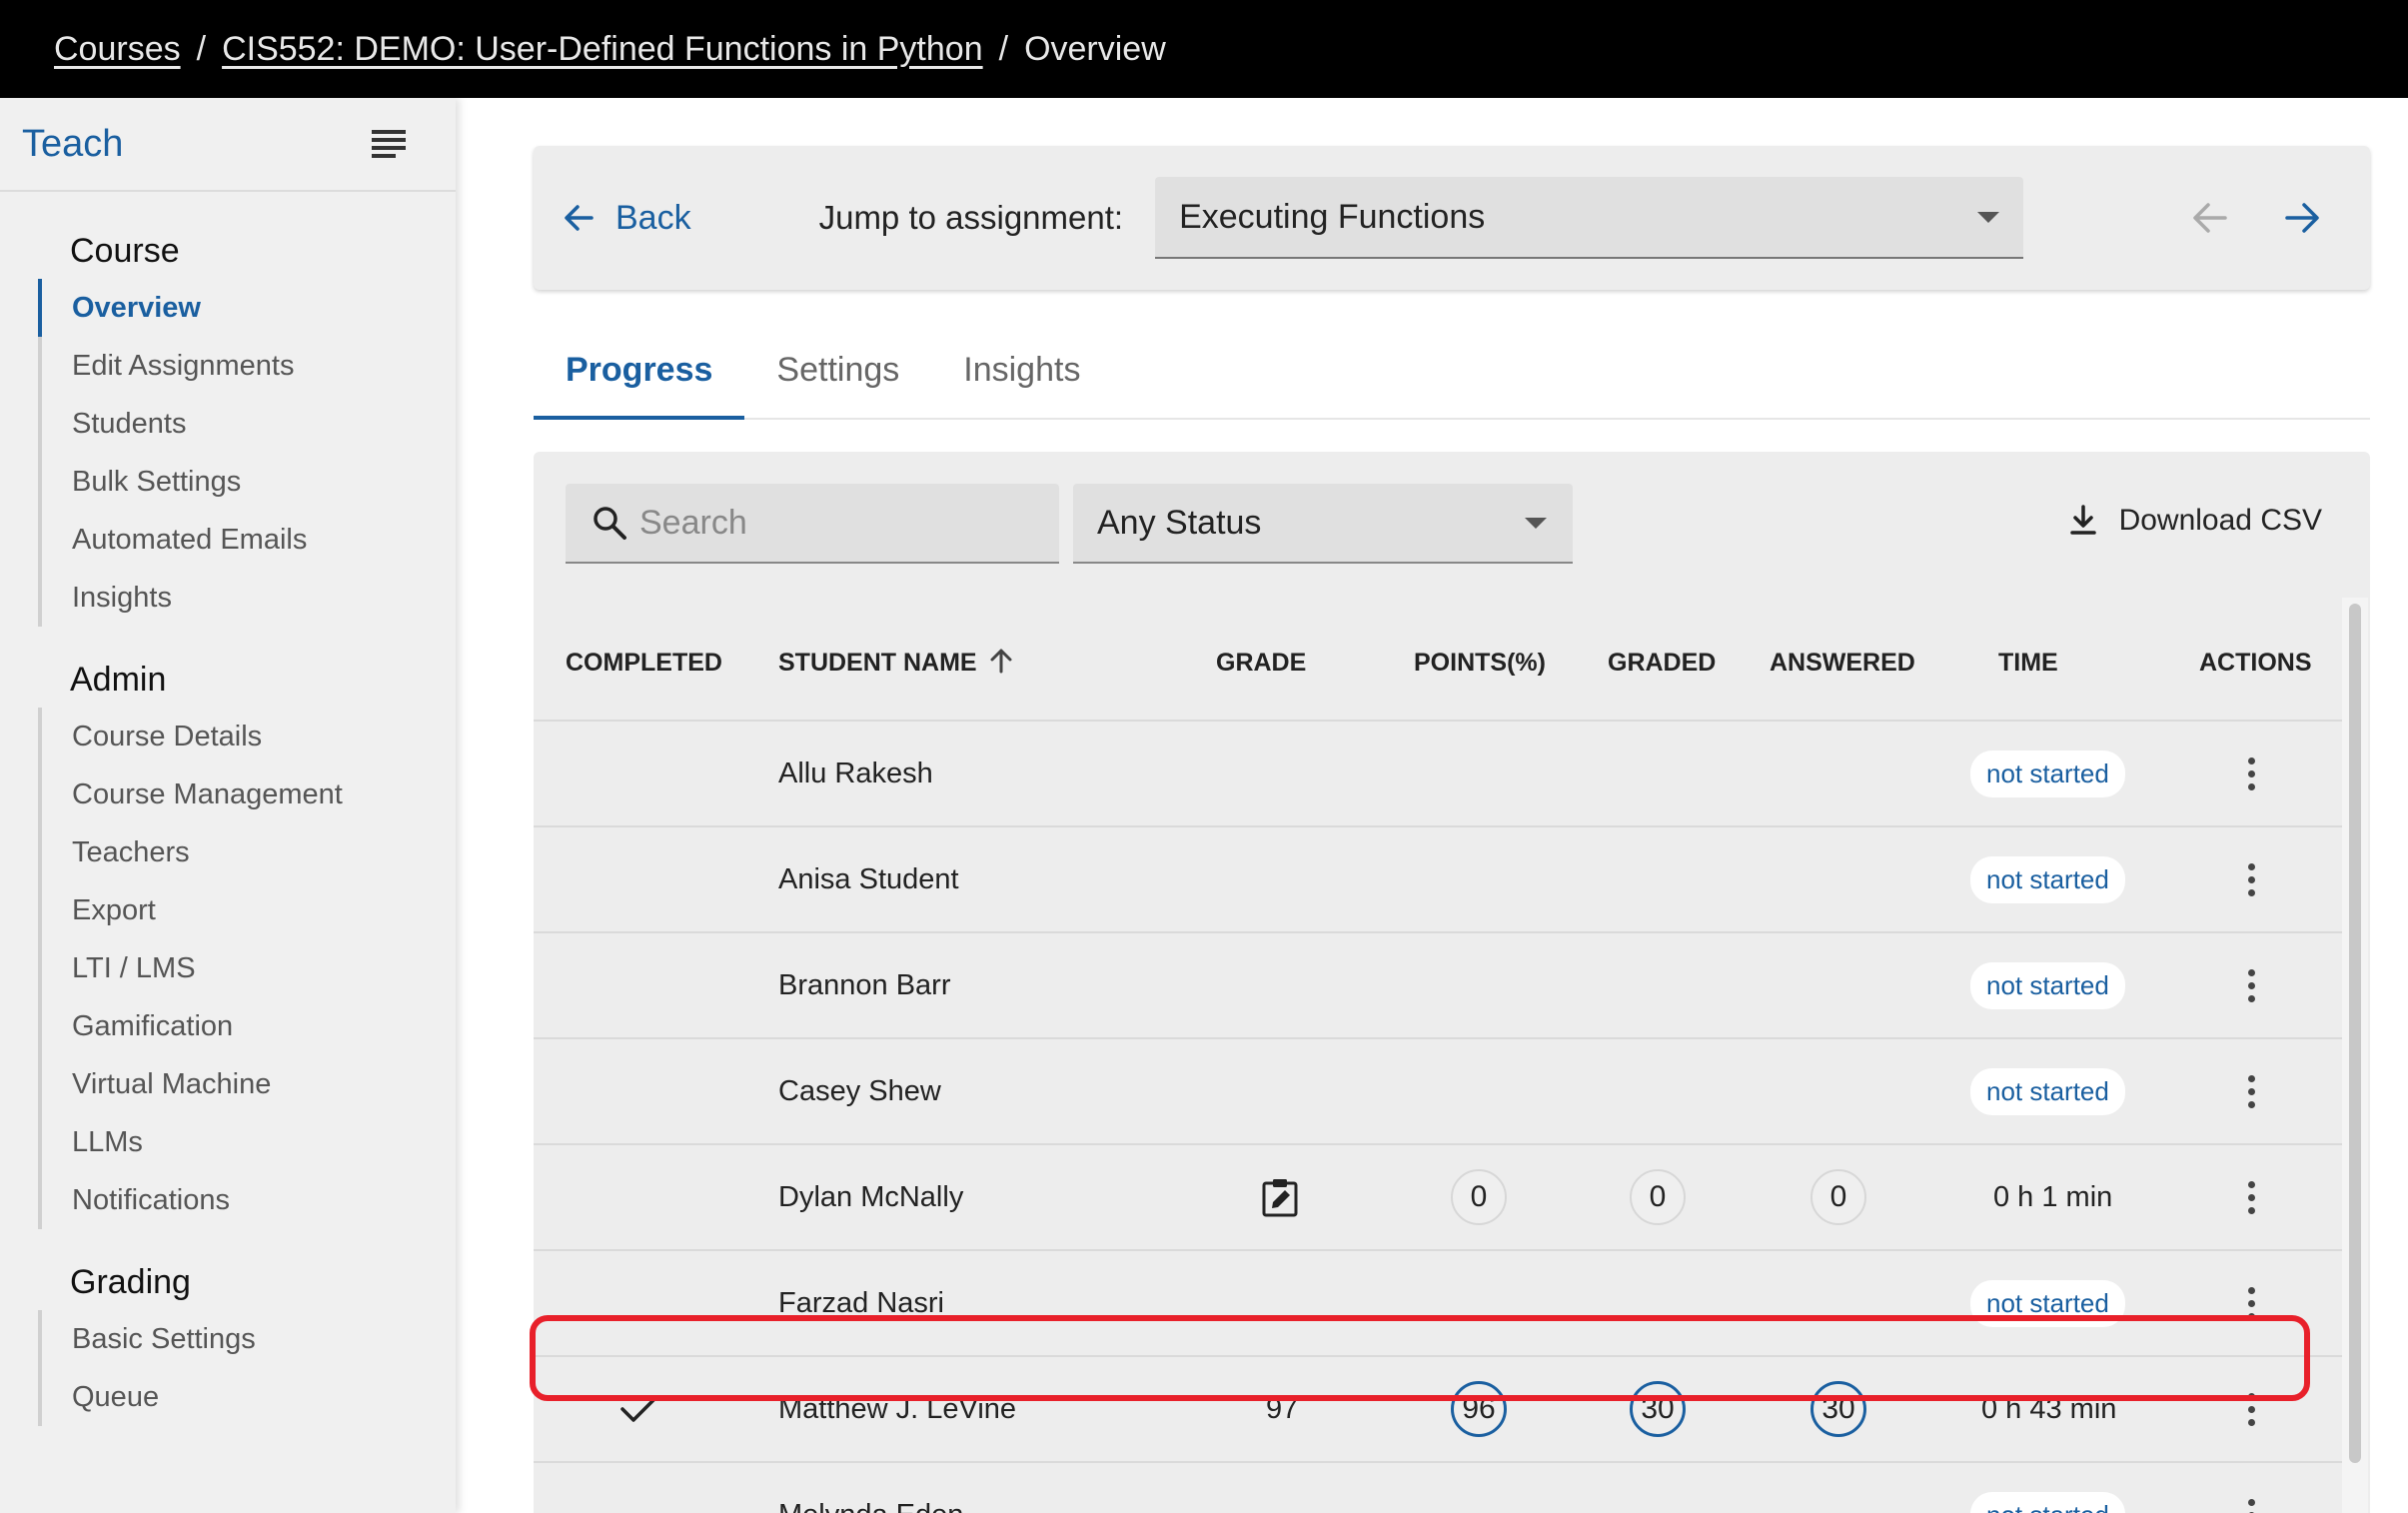 The image size is (2408, 1513). What do you see at coordinates (868, 879) in the screenshot?
I see `student-name: Anisa Student` at bounding box center [868, 879].